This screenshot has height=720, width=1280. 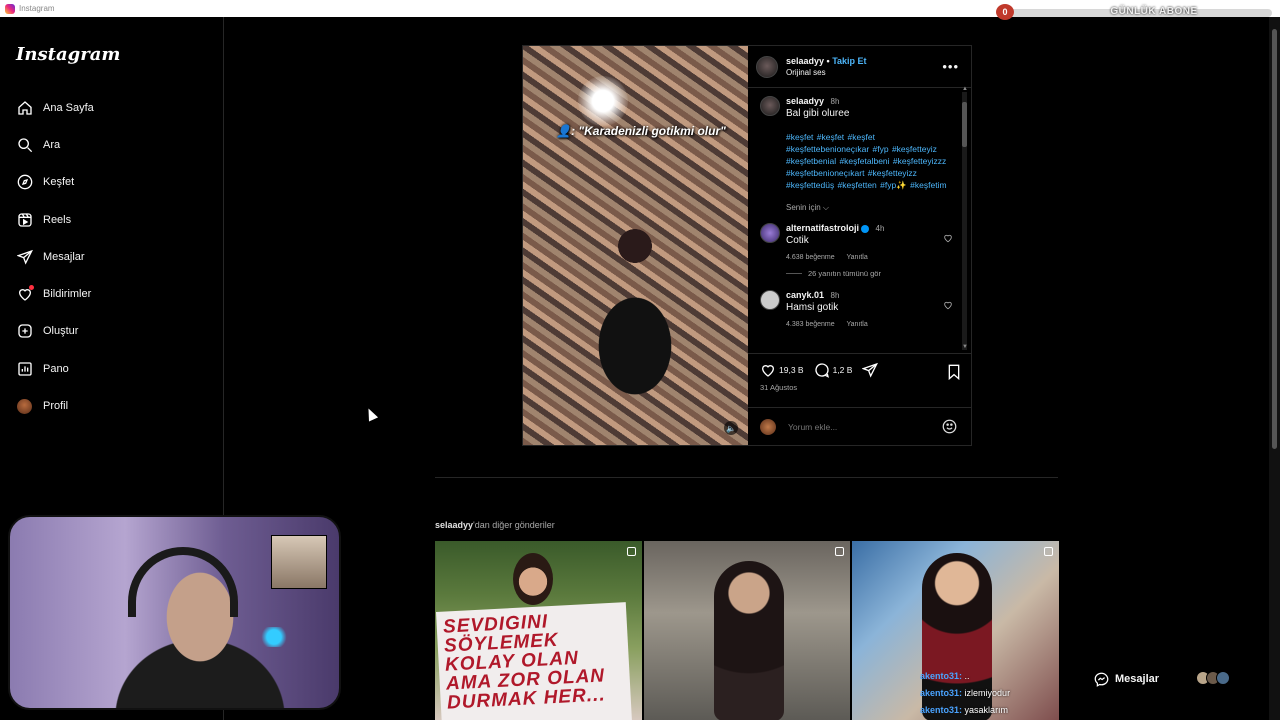 What do you see at coordinates (59, 182) in the screenshot?
I see `sidebar-item-label: Keşfet` at bounding box center [59, 182].